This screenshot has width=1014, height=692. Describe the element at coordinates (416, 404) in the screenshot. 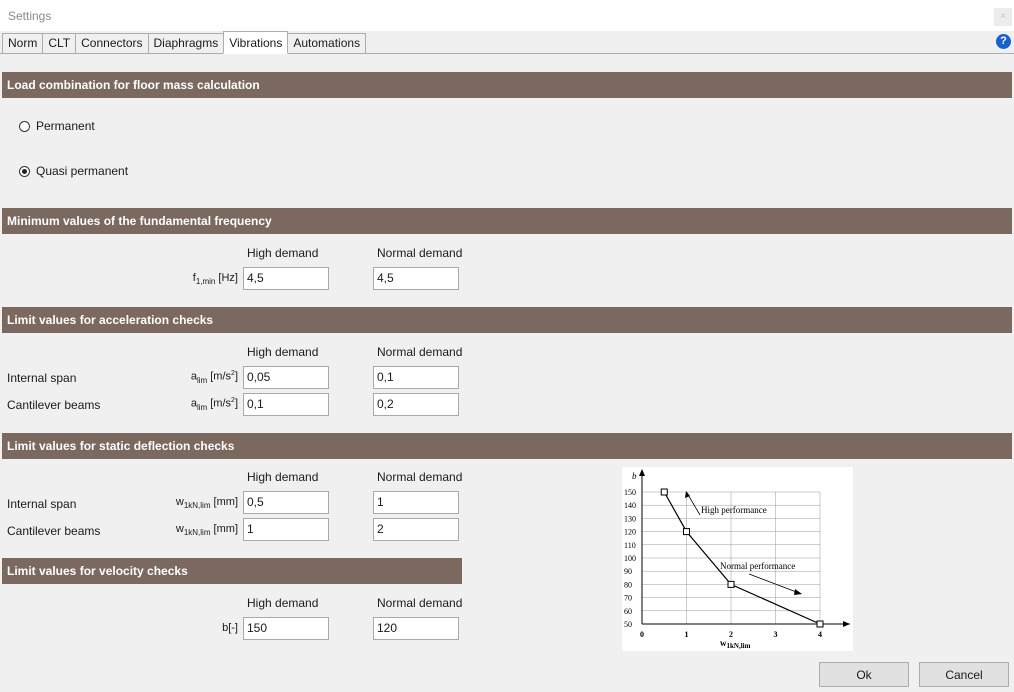

I see `acceleration-cantilever-normal-input: 0,2` at that location.